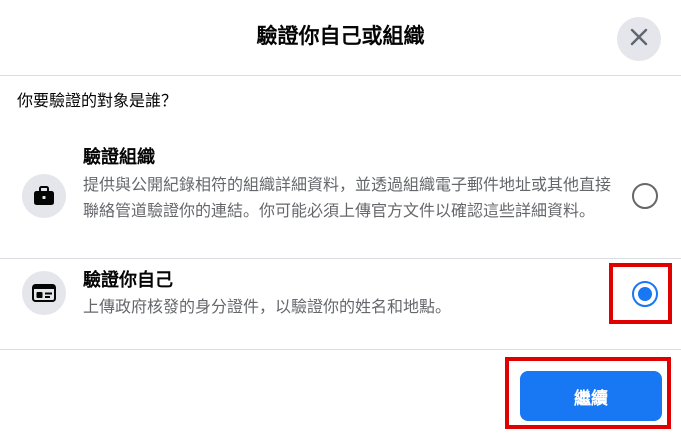 Image resolution: width=681 pixels, height=438 pixels. I want to click on close-icon, so click(639, 39).